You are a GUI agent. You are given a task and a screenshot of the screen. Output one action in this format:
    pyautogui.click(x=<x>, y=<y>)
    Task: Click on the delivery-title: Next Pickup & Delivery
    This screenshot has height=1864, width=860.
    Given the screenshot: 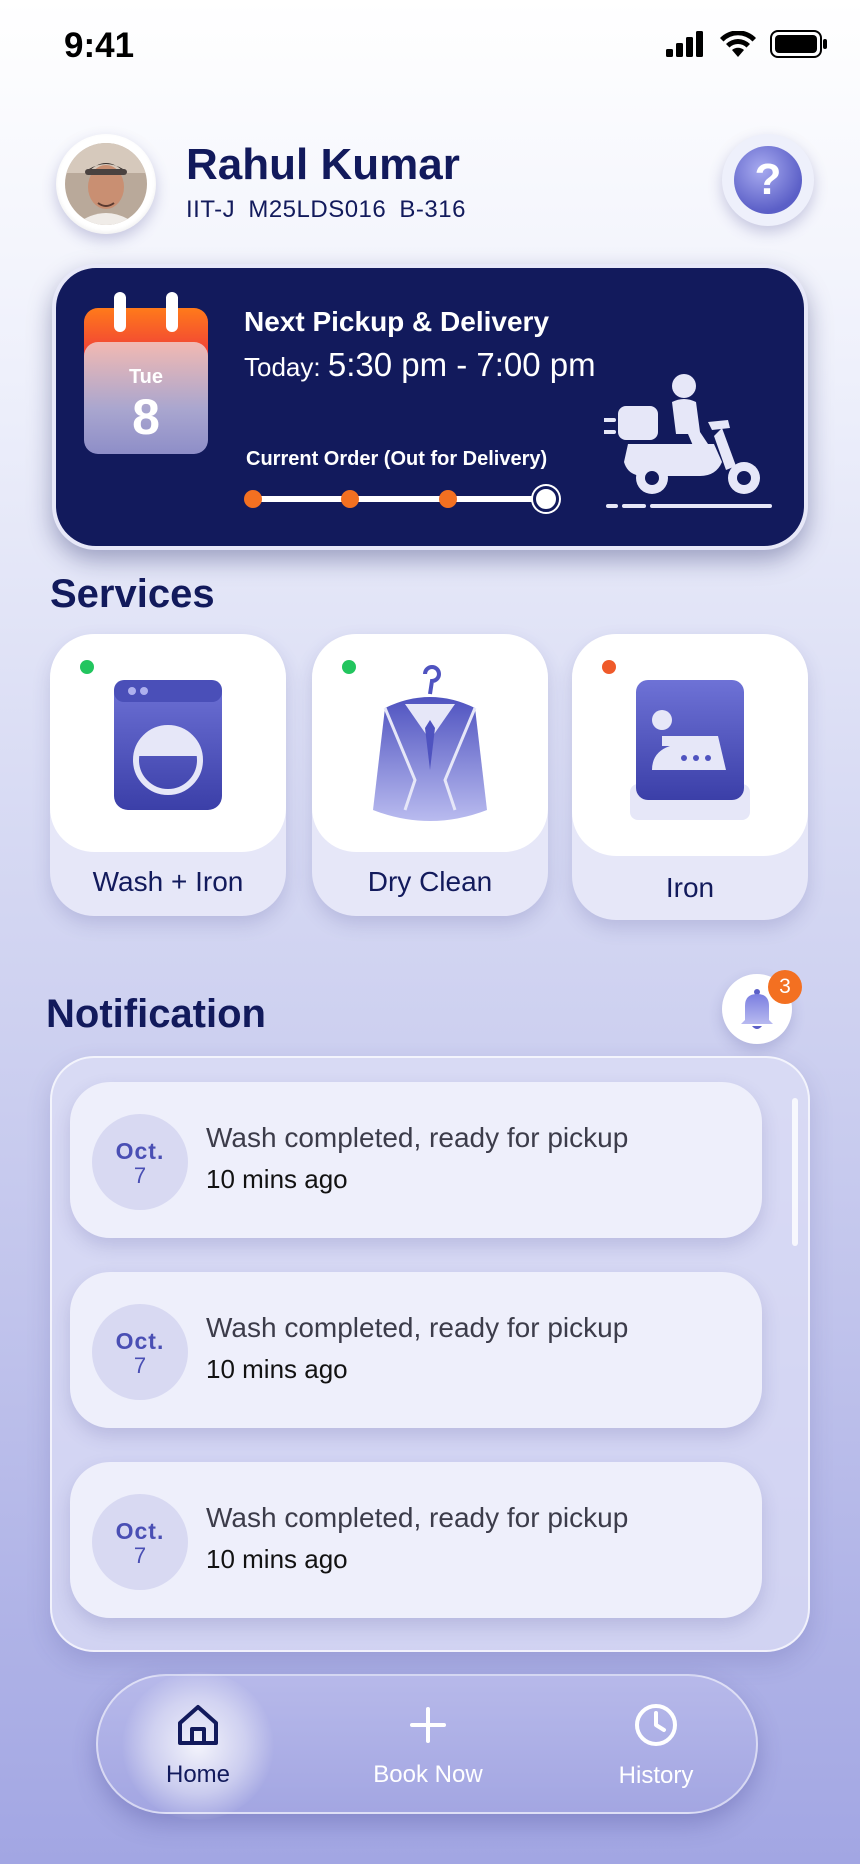 What is the action you would take?
    pyautogui.click(x=397, y=321)
    